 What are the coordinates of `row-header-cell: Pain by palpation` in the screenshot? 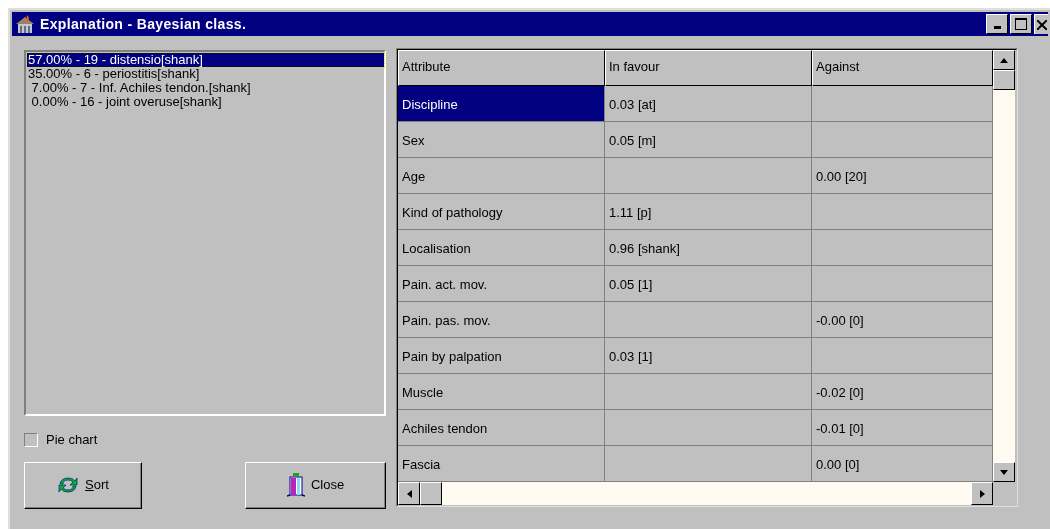 It's located at (501, 356).